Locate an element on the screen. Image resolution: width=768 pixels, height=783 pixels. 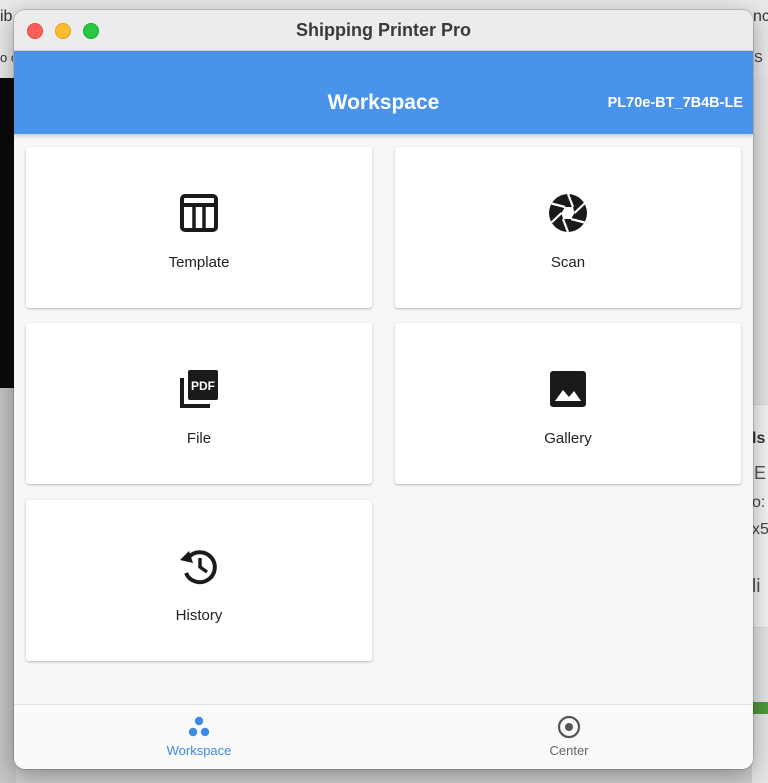
background-text-fragment: o: is located at coordinates (759, 502).